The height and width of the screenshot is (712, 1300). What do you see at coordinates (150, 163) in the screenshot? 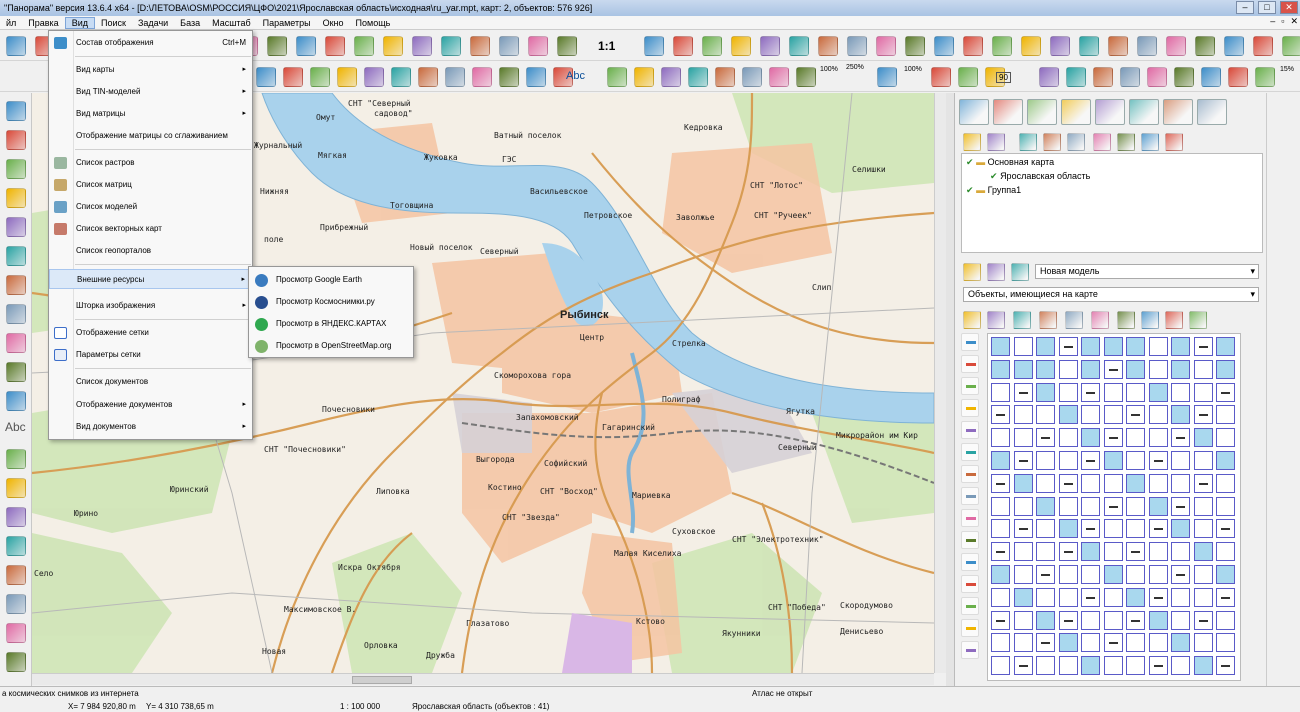
I see `menu-item-raster-list: Список растров` at bounding box center [150, 163].